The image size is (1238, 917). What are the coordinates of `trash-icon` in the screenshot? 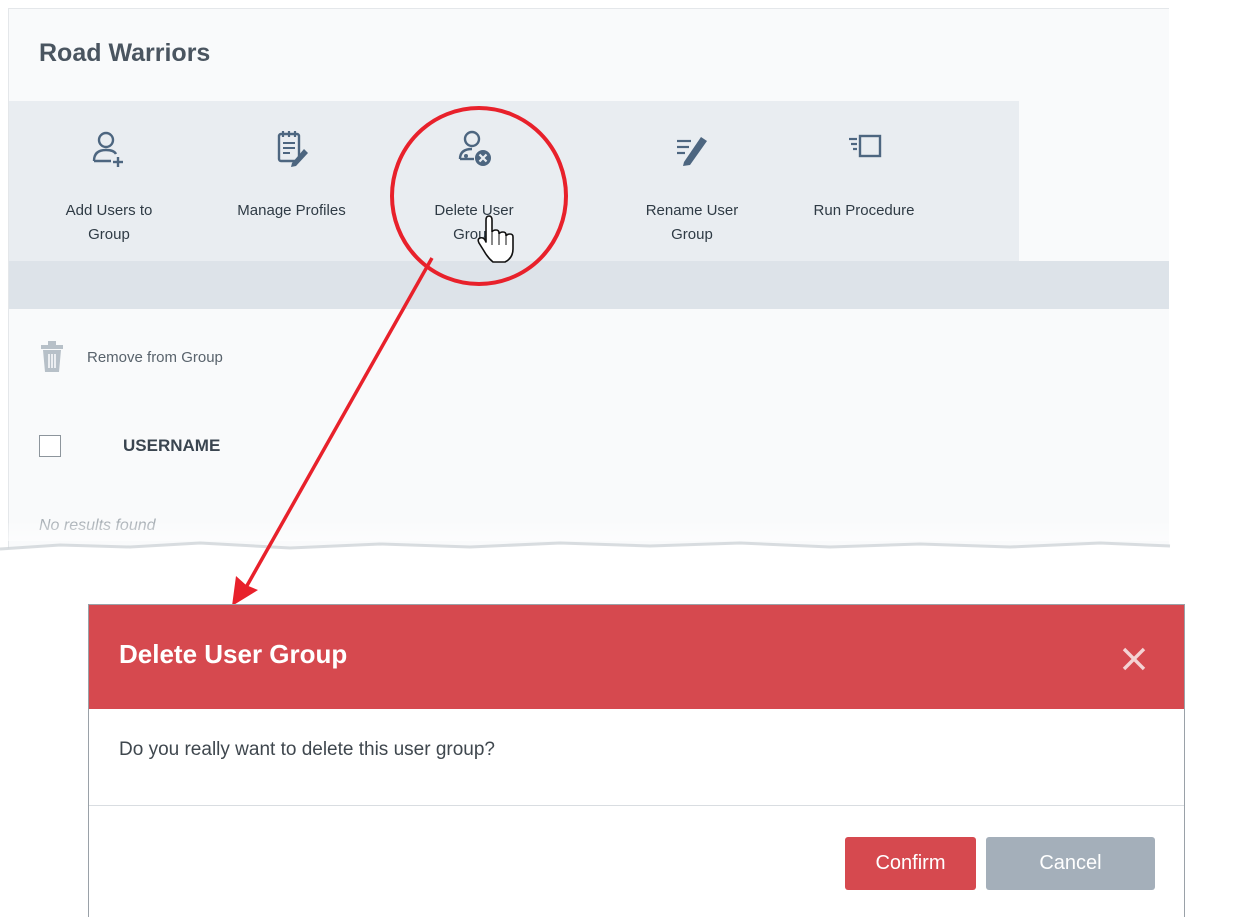 It's located at (52, 356).